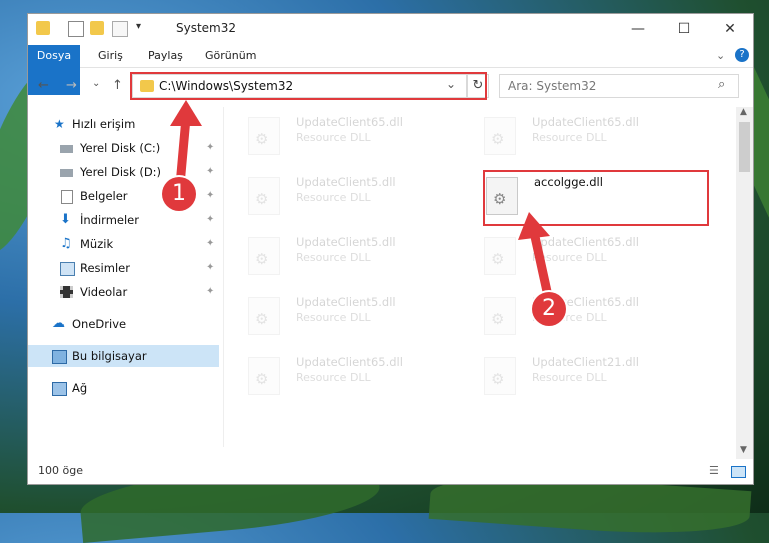  What do you see at coordinates (390, 70) in the screenshot?
I see `ribbon-tabs: Dosya Giriş Paylaş Görünüm ⌄ ?` at bounding box center [390, 70].